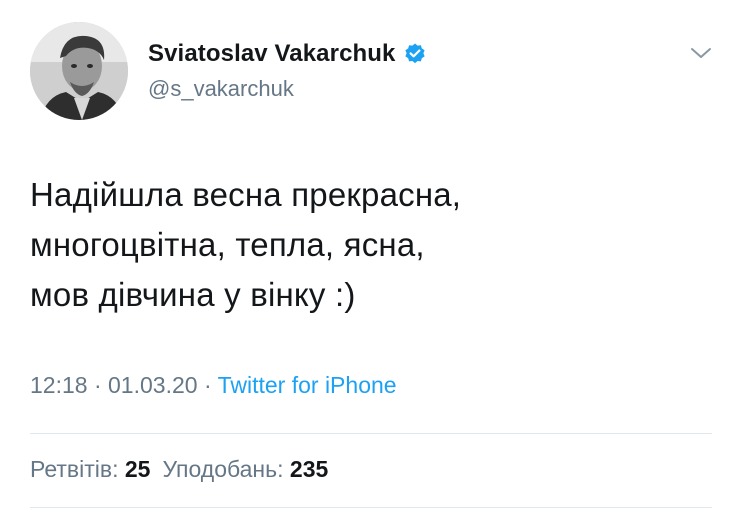 This screenshot has height=513, width=742. I want to click on avatar, so click(79, 71).